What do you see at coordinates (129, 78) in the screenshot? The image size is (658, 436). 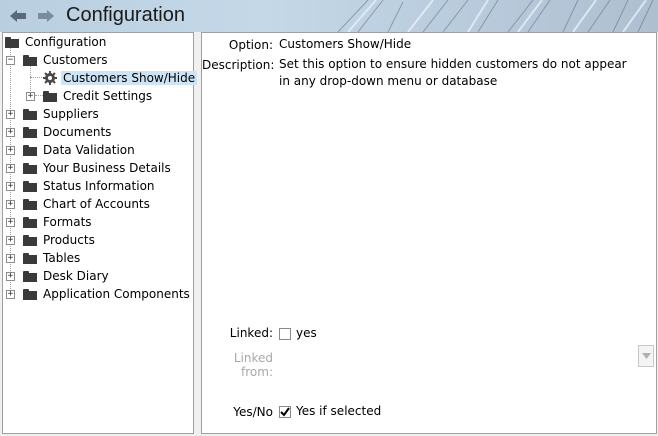 I see `tree-item-label: Customers Show/Hide` at bounding box center [129, 78].